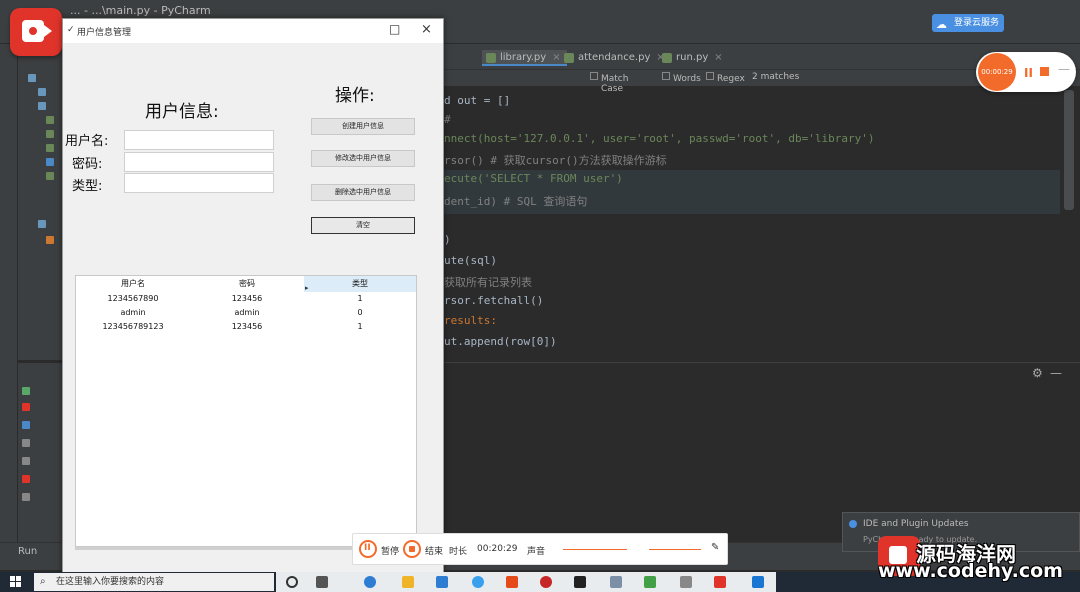  What do you see at coordinates (40, 202) in the screenshot?
I see `ide-project-panel` at bounding box center [40, 202].